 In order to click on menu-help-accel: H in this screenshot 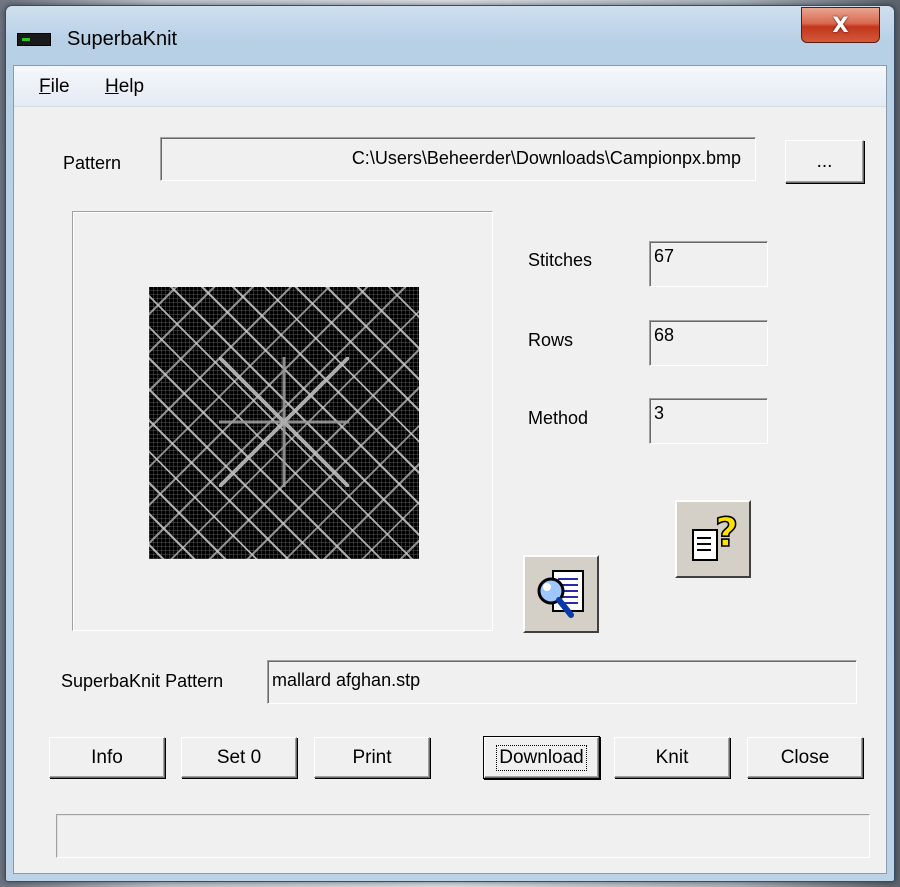, I will do `click(112, 86)`.